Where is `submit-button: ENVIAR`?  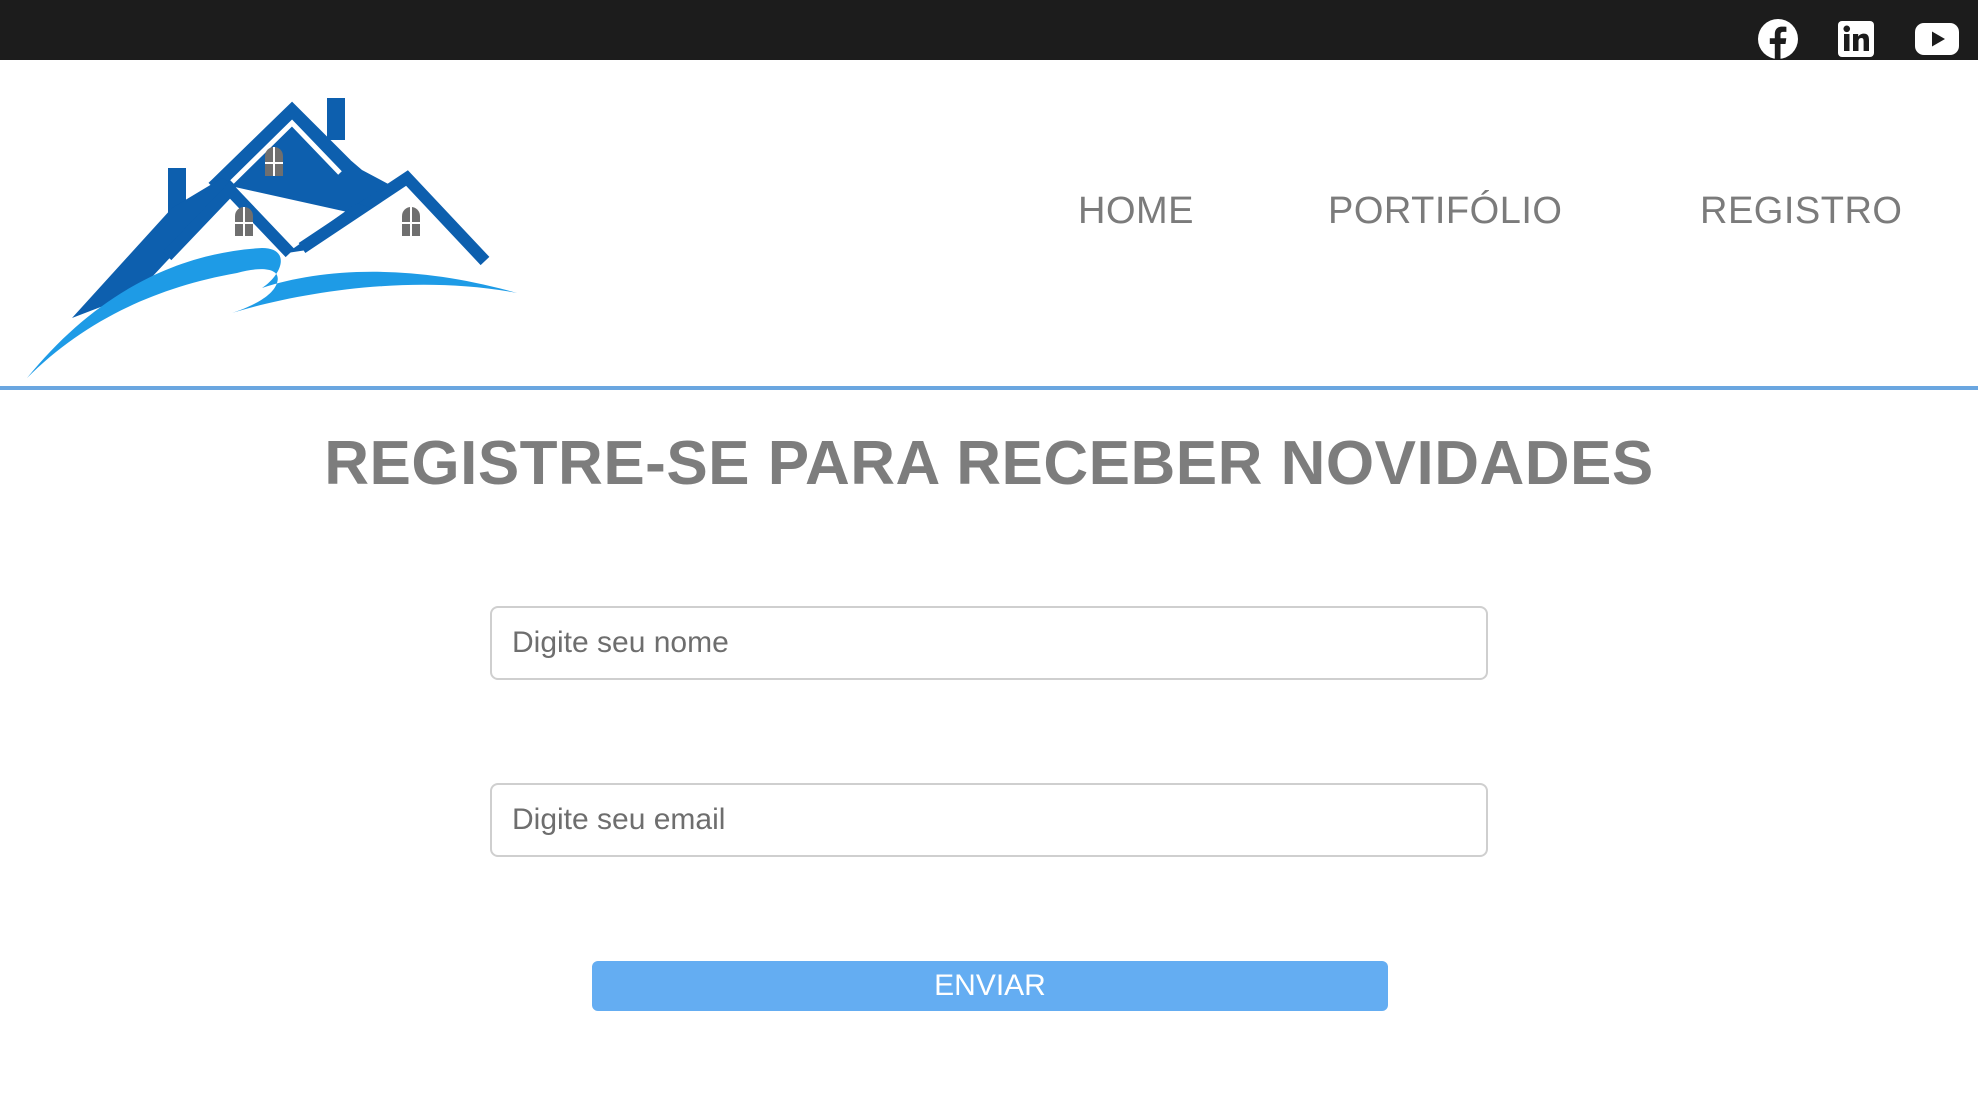 submit-button: ENVIAR is located at coordinates (990, 986).